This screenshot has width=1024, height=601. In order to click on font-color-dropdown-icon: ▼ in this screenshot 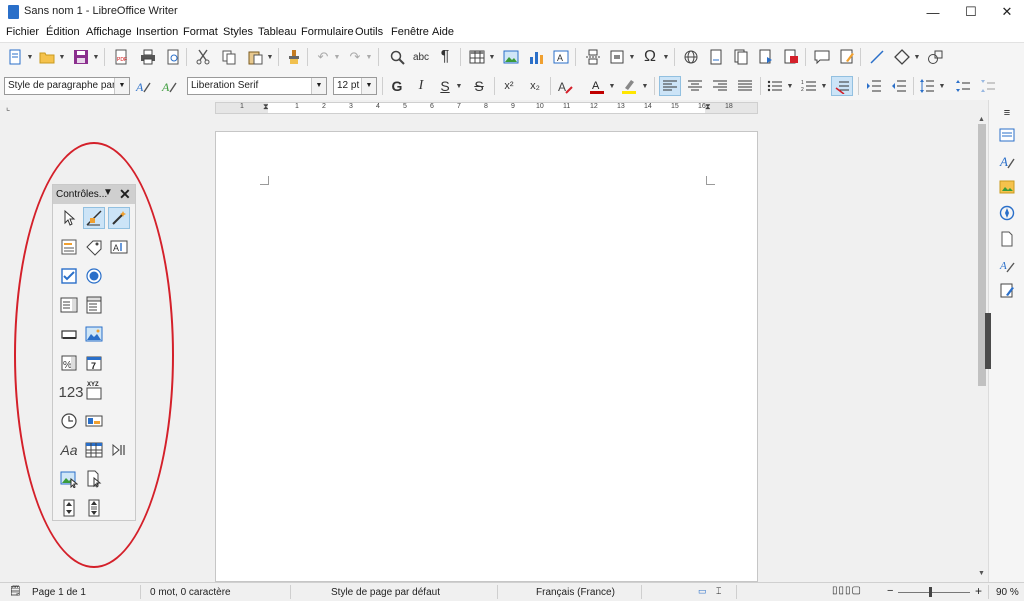, I will do `click(612, 86)`.